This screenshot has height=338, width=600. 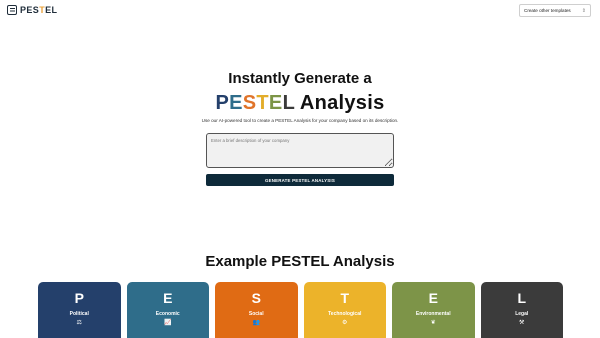 What do you see at coordinates (522, 314) in the screenshot?
I see `card-label: Legal` at bounding box center [522, 314].